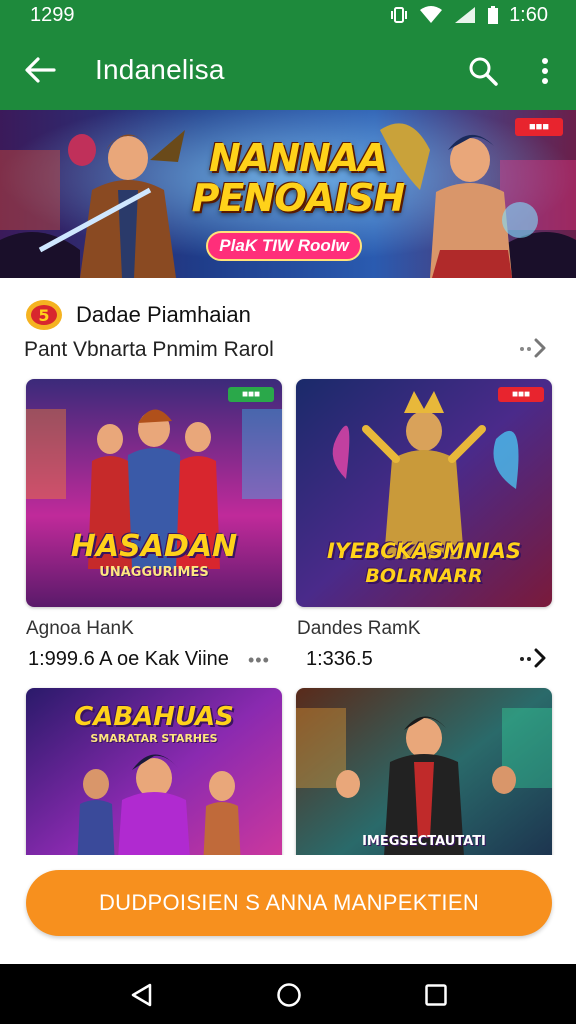  What do you see at coordinates (539, 127) in the screenshot?
I see `hero-badge: ■■■` at bounding box center [539, 127].